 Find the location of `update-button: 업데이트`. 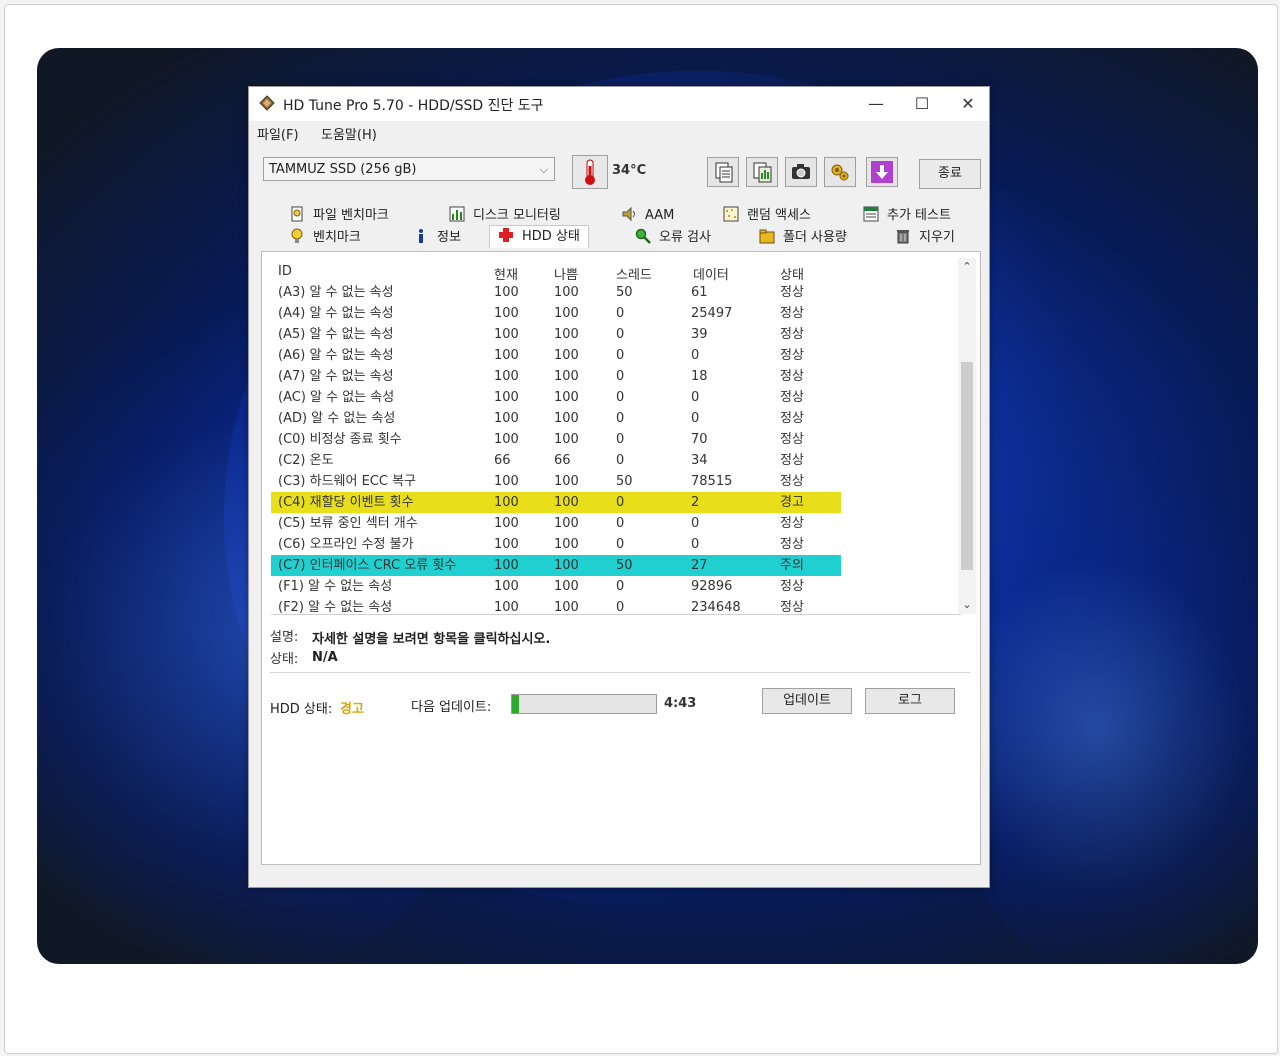

update-button: 업데이트 is located at coordinates (807, 701).